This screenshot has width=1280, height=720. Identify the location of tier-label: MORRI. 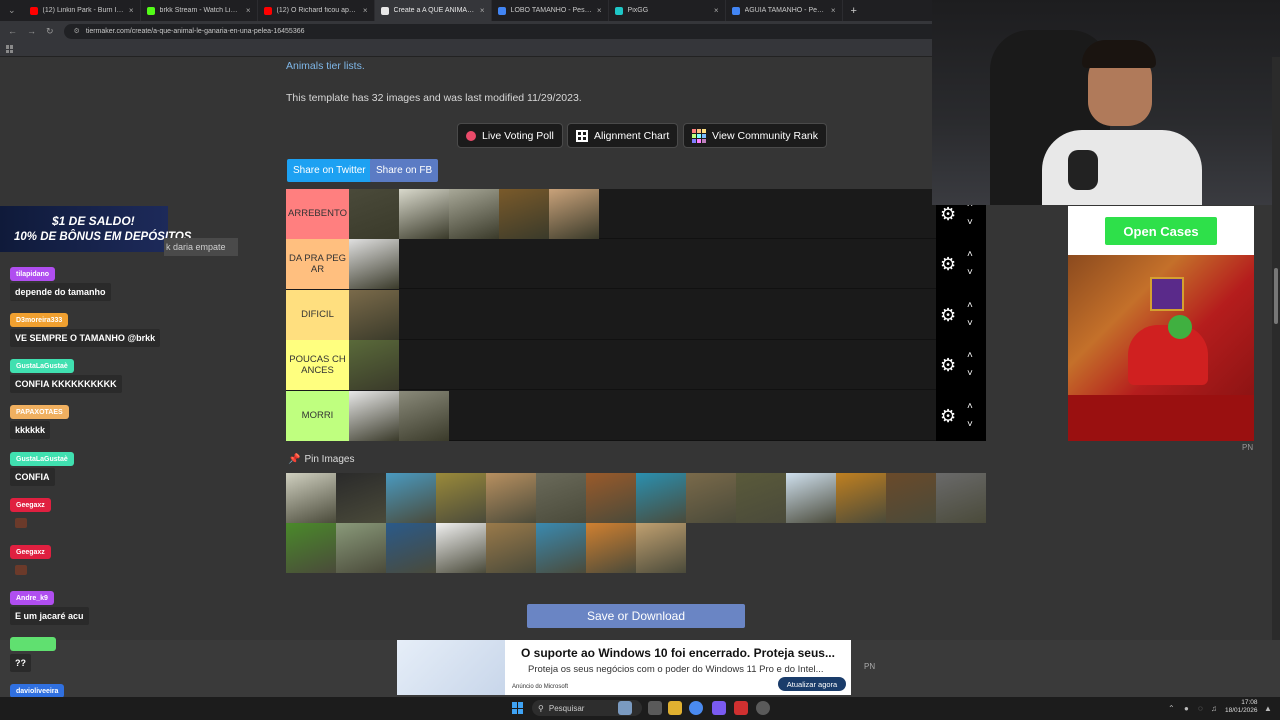
(317, 415).